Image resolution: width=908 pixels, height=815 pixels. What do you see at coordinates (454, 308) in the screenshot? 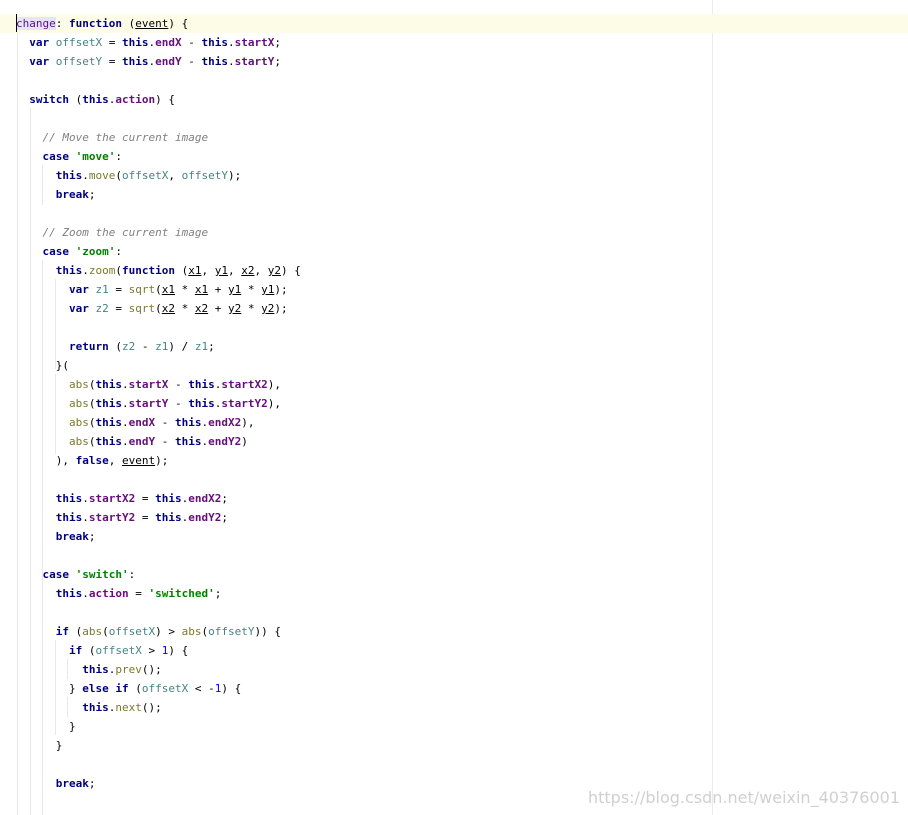
I see `code-line: var z2 = sqrt(x2 * x2 + y2 * y2);` at bounding box center [454, 308].